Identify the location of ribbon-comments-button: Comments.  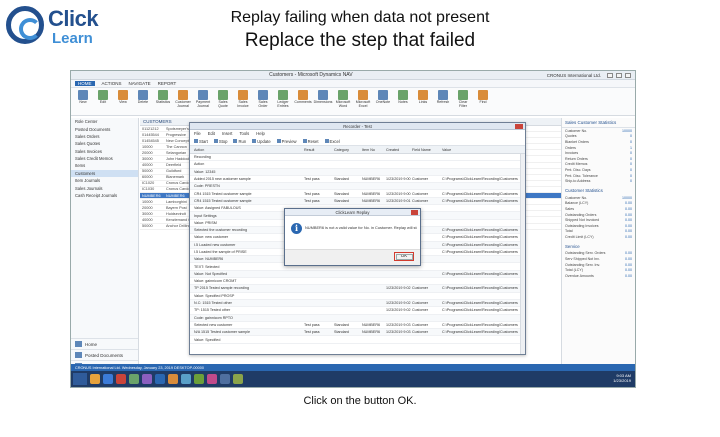
(303, 97).